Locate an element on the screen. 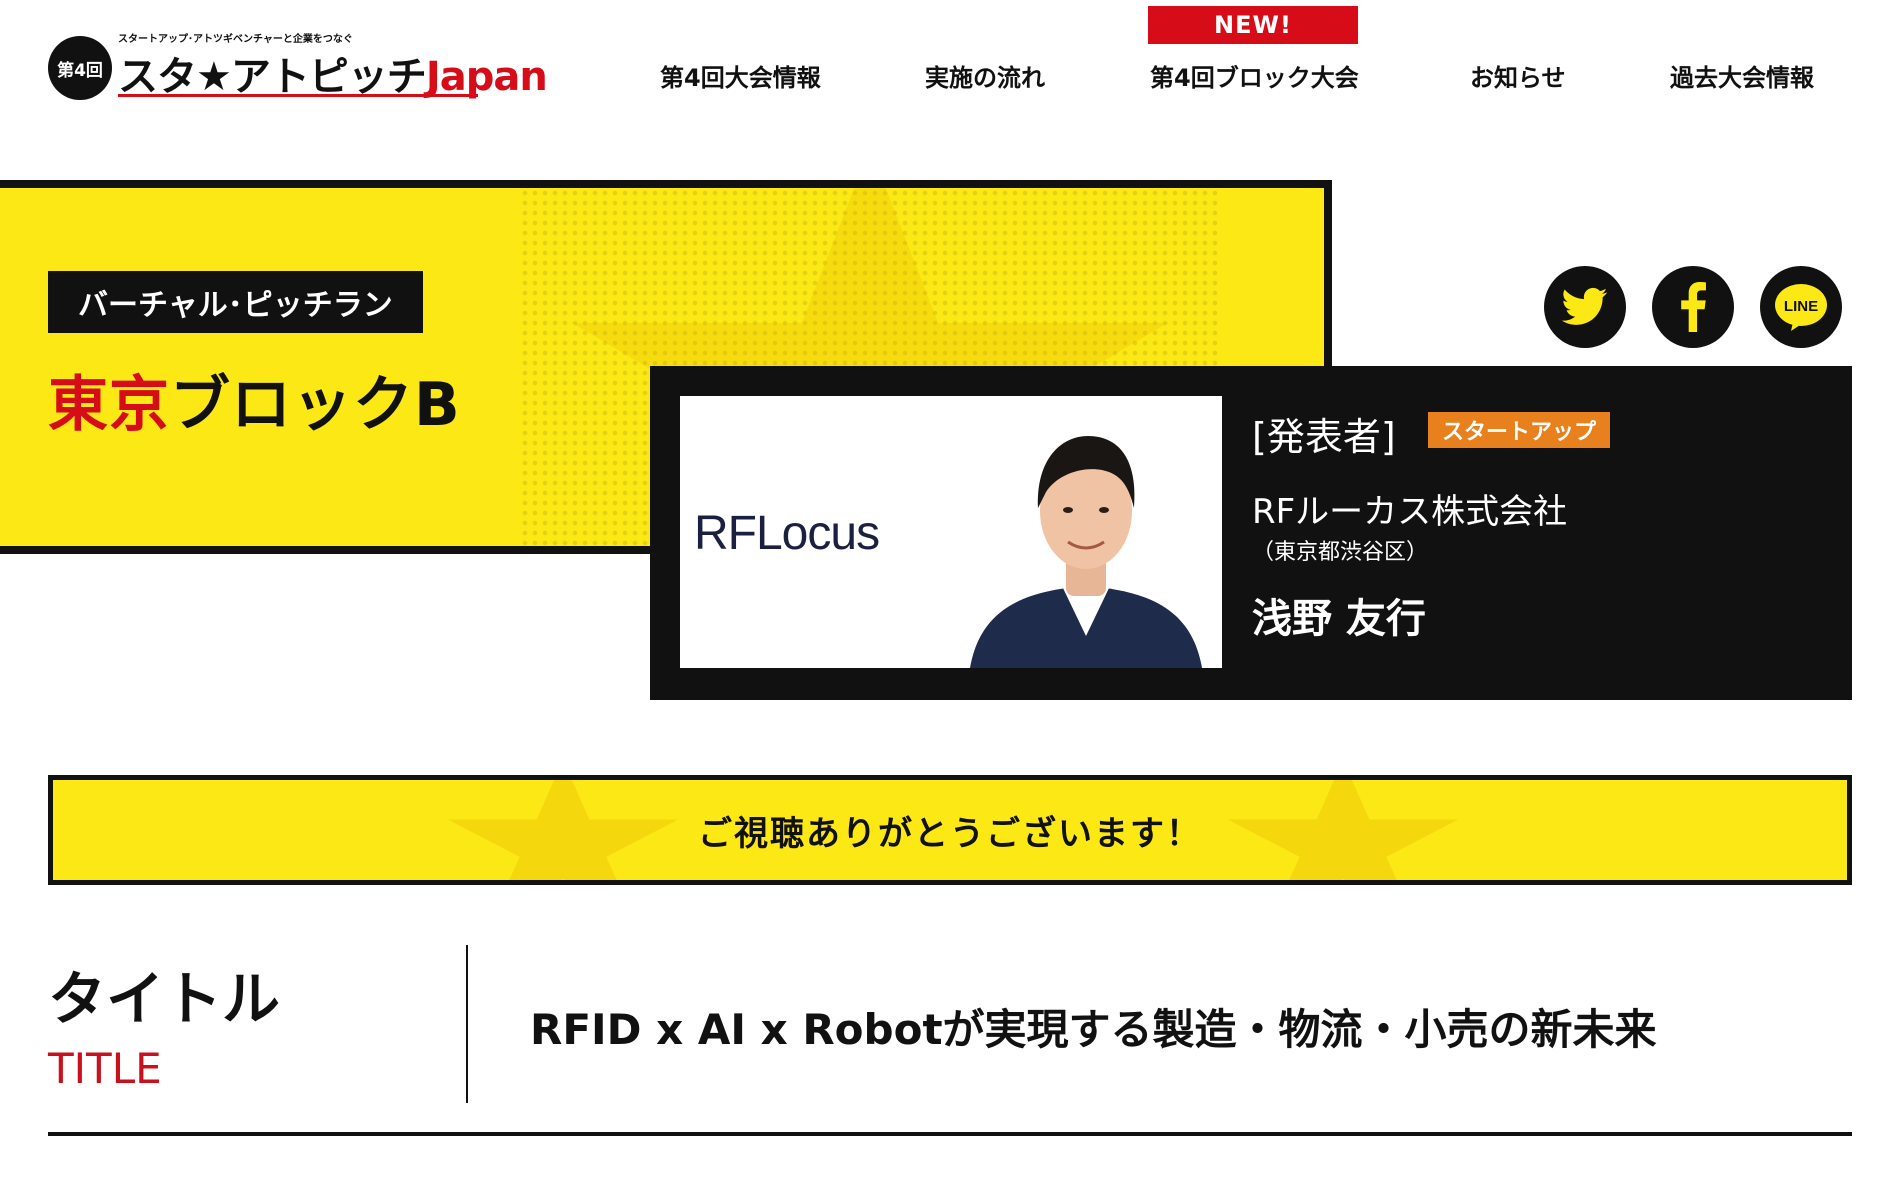 This screenshot has width=1894, height=1200. nav-item-event-info: 第4回大会情報 is located at coordinates (740, 75).